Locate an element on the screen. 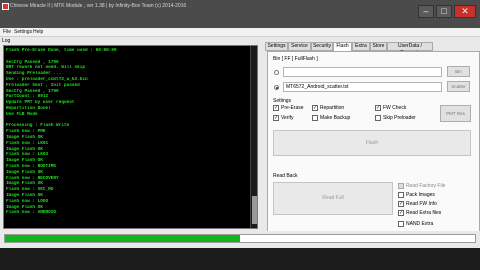  scatter-path-field: MT6572_Android_scatter.txt is located at coordinates (362, 87).